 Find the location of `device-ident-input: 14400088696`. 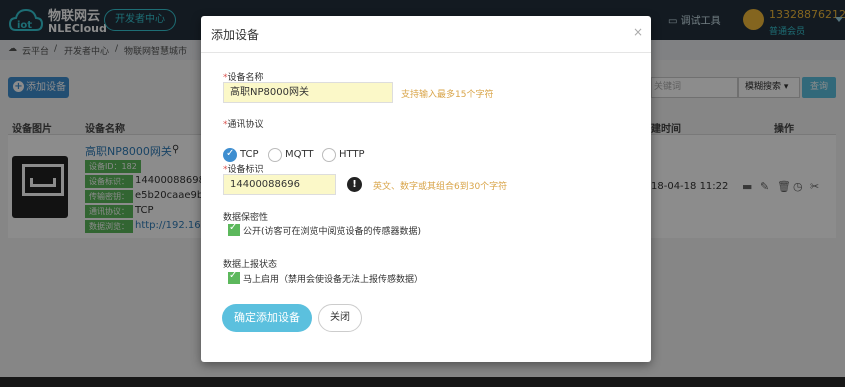

device-ident-input: 14400088696 is located at coordinates (279, 184).